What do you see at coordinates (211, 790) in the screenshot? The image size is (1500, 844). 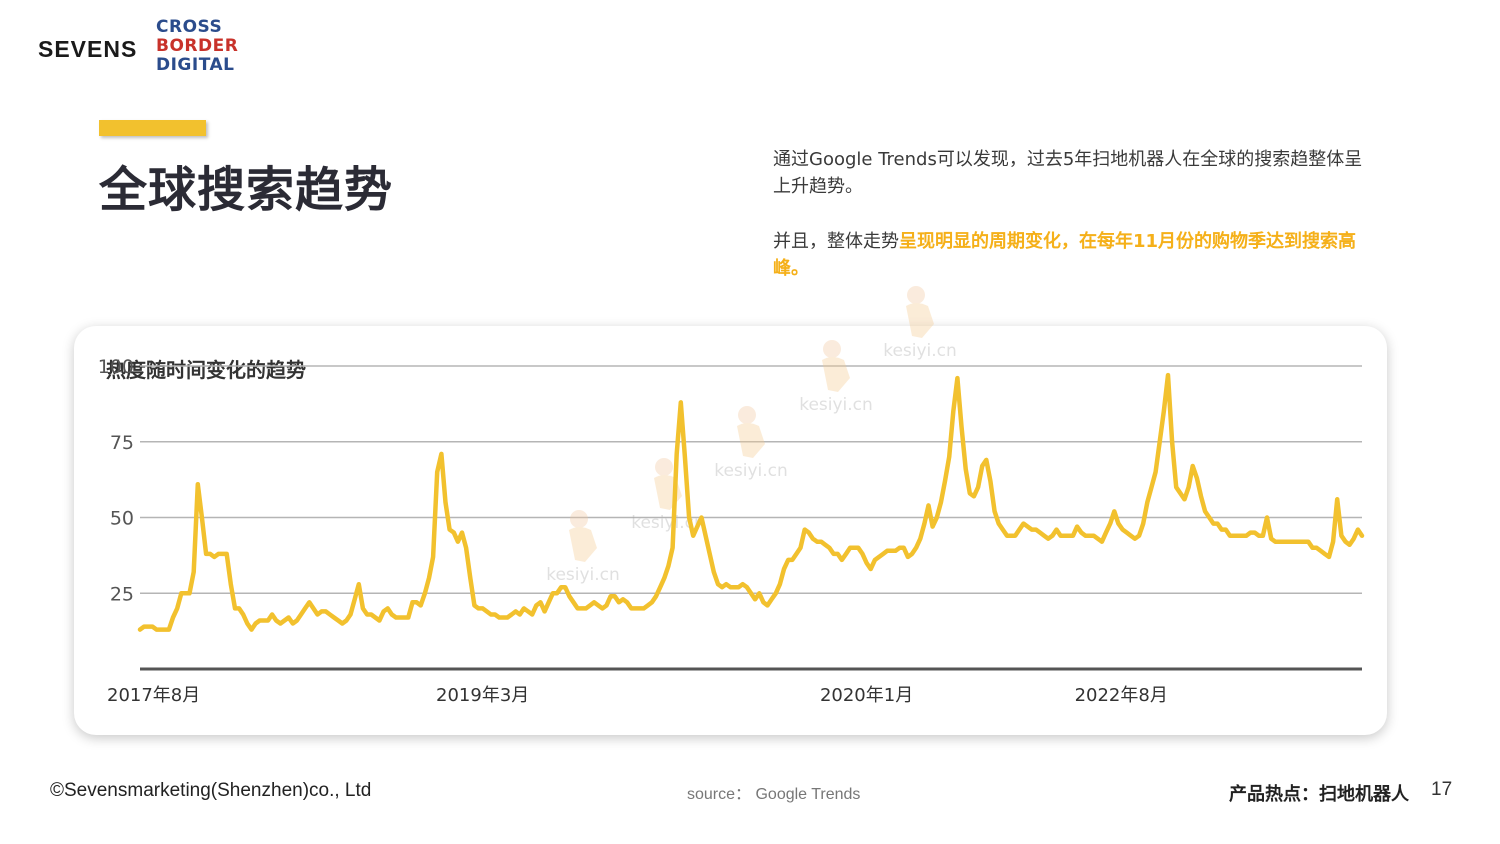 I see `copyright-text: ©Sevensmarketing(Shenzhen)co., Ltd` at bounding box center [211, 790].